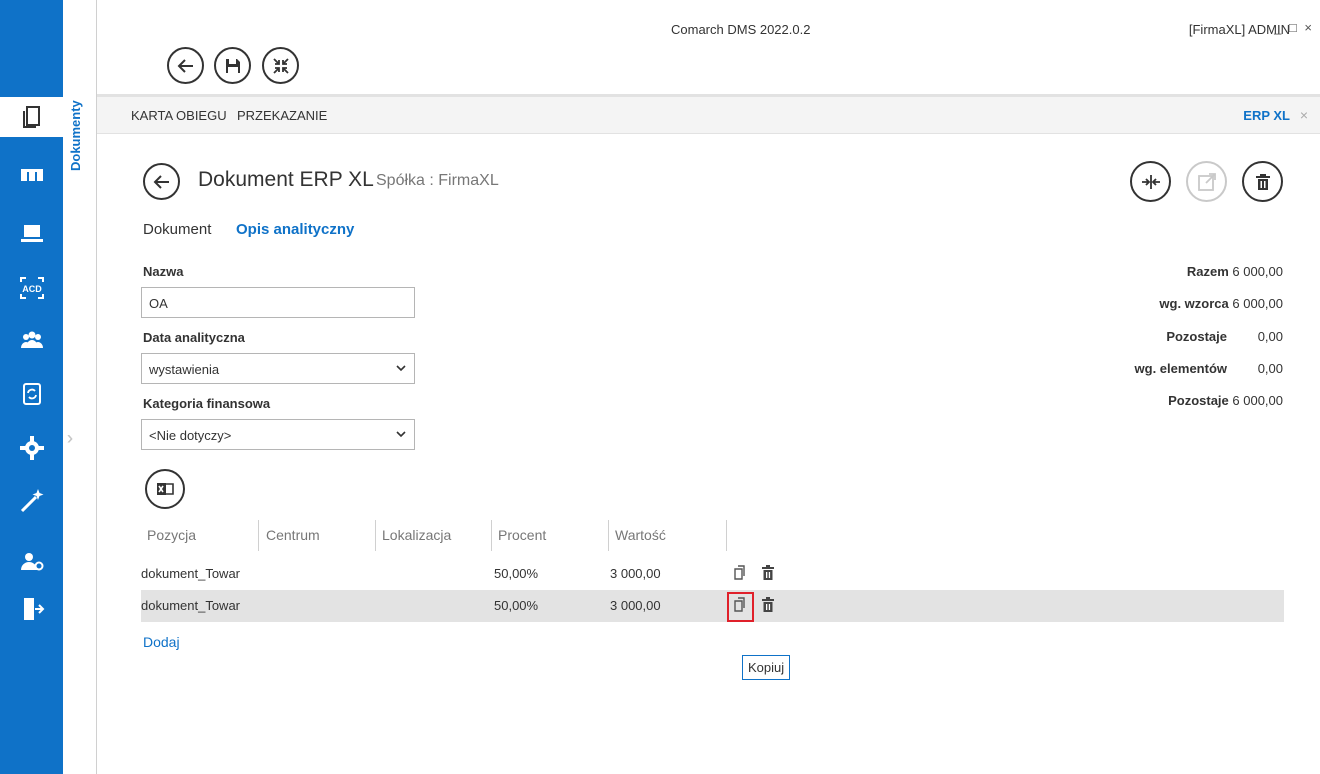  Describe the element at coordinates (522, 535) in the screenshot. I see `column-header-procent: Procent` at that location.